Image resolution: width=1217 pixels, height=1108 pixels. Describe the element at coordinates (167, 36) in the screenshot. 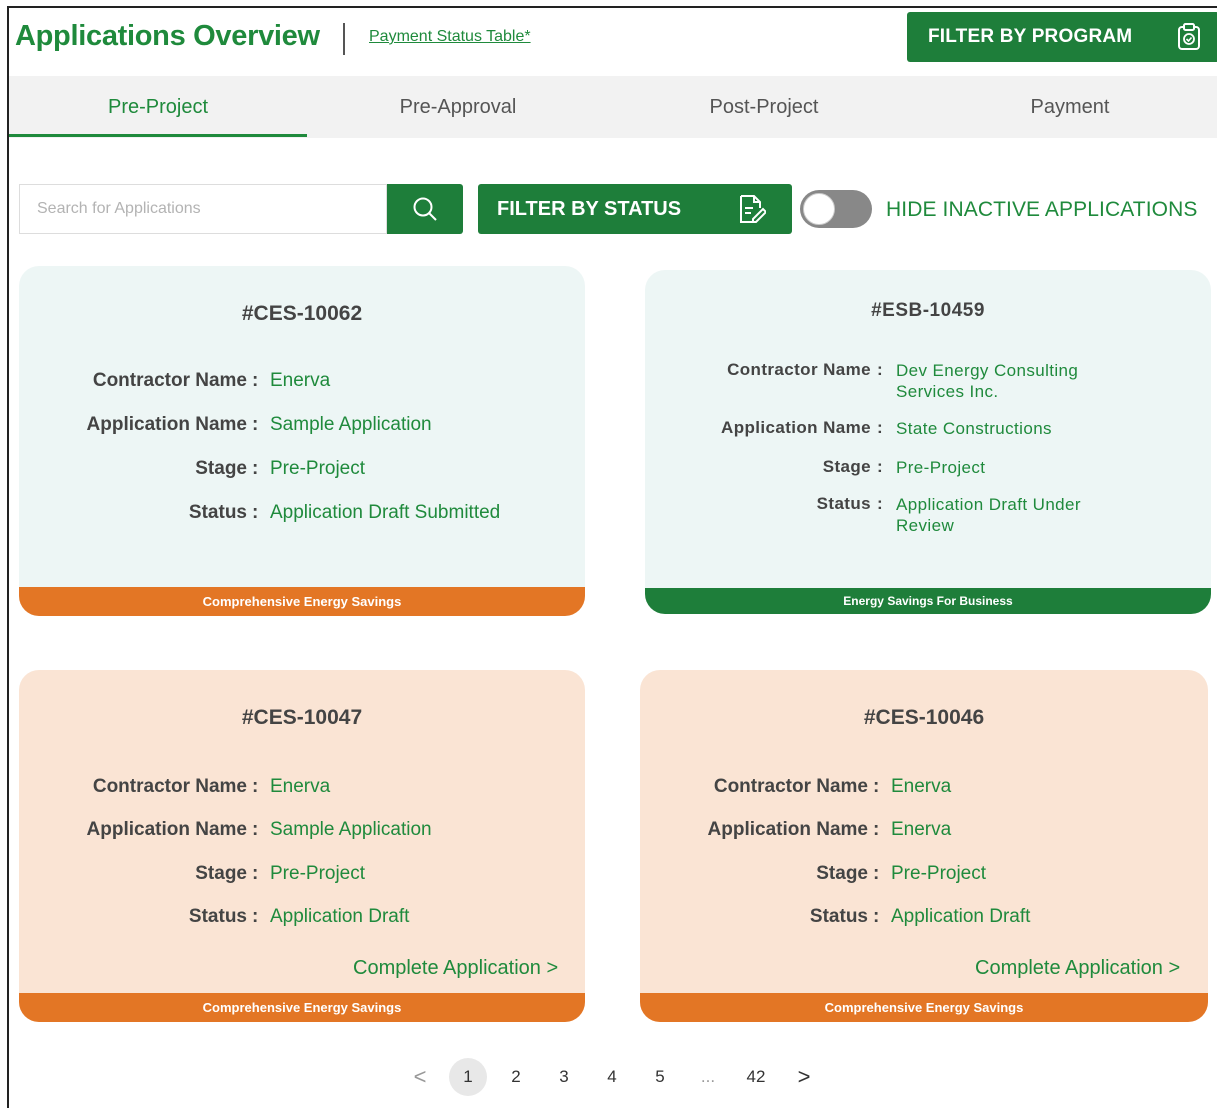

I see `page-title: Applications Overview` at that location.